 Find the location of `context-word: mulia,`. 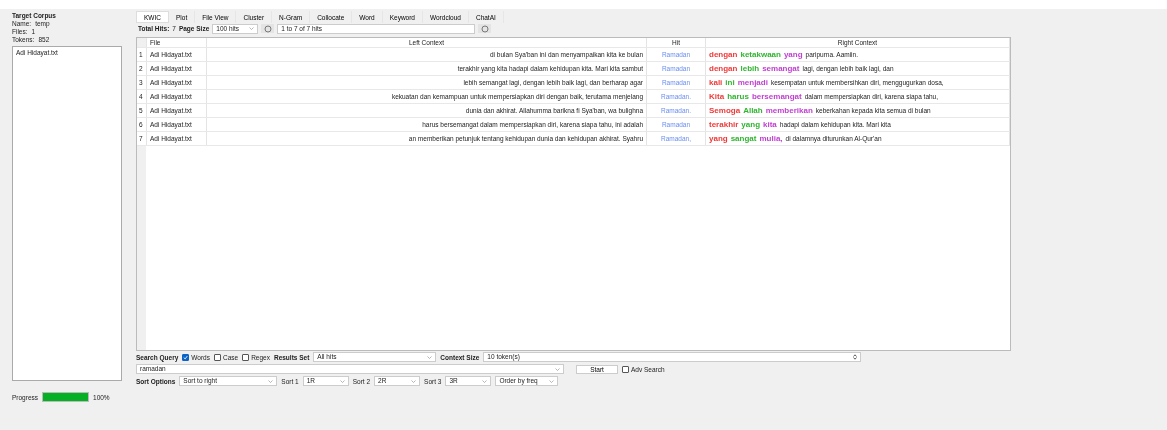

context-word: mulia, is located at coordinates (771, 138).